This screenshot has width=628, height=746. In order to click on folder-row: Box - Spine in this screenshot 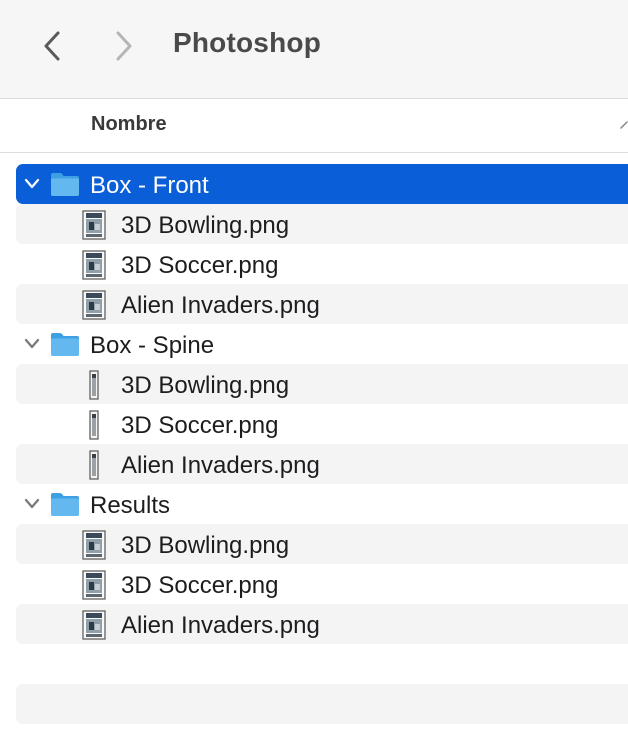, I will do `click(322, 344)`.